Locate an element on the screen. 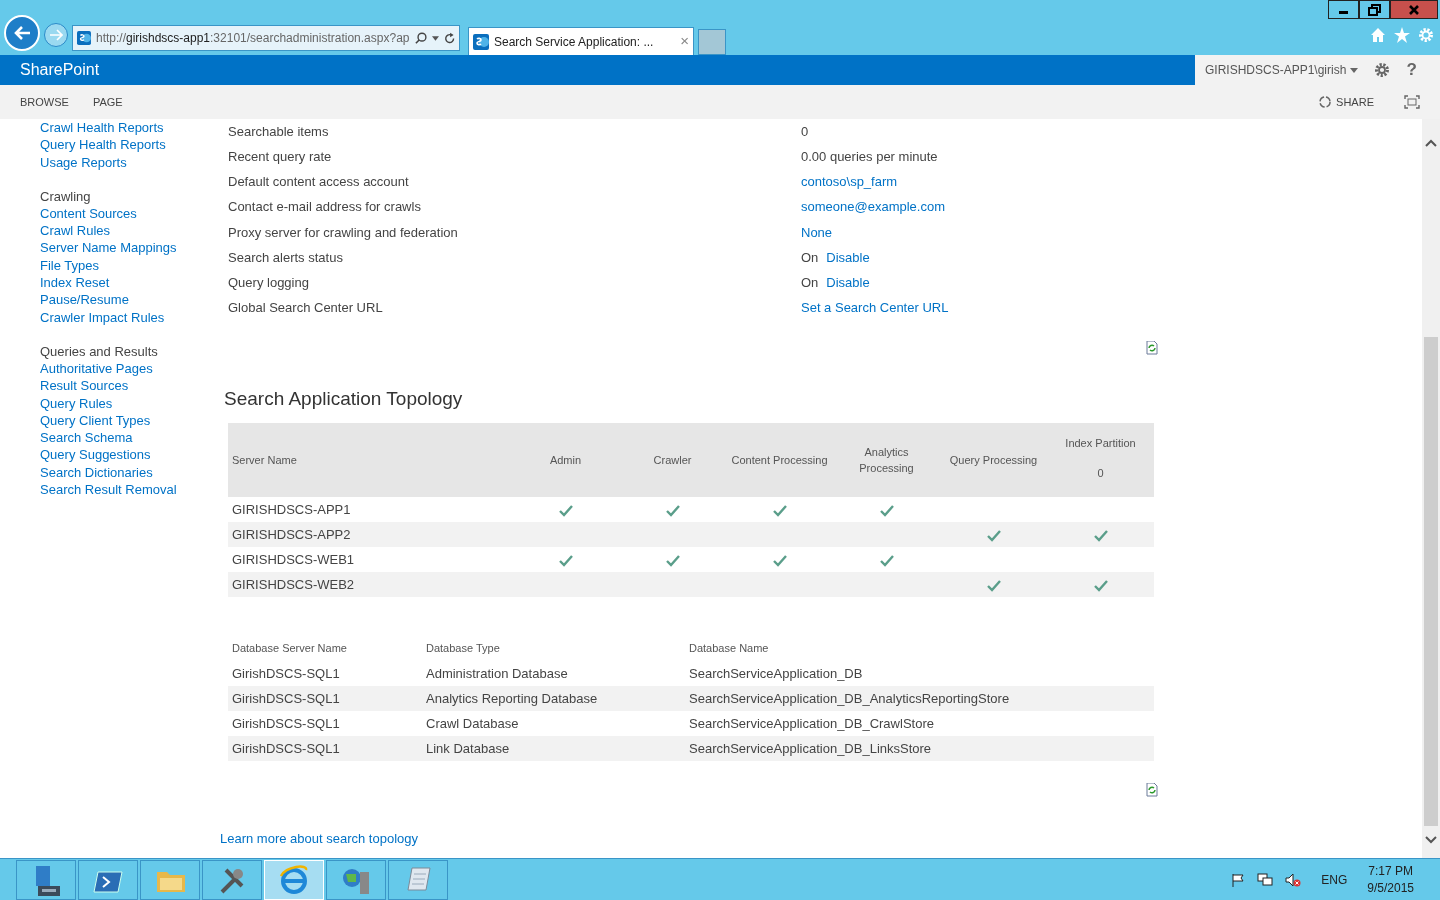 This screenshot has width=1440, height=900. table-cell: GIRISHDSCS-WEB1 is located at coordinates (293, 559).